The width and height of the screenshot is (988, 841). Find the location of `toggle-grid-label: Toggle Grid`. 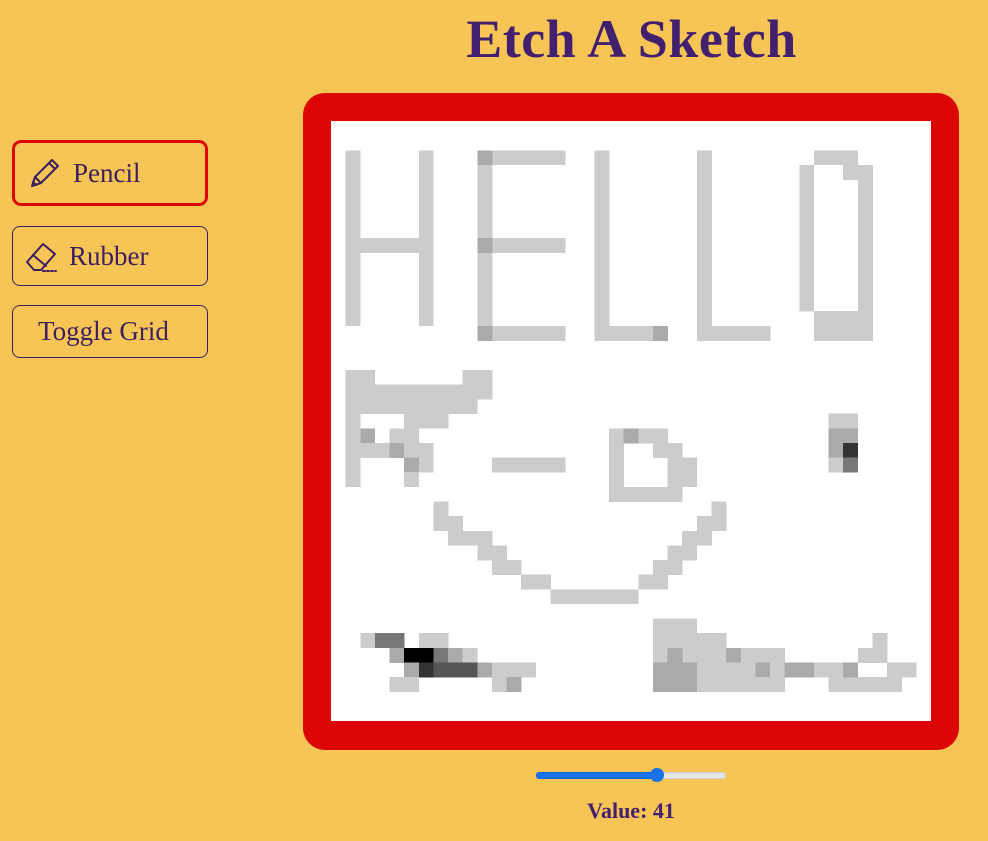

toggle-grid-label: Toggle Grid is located at coordinates (103, 331).